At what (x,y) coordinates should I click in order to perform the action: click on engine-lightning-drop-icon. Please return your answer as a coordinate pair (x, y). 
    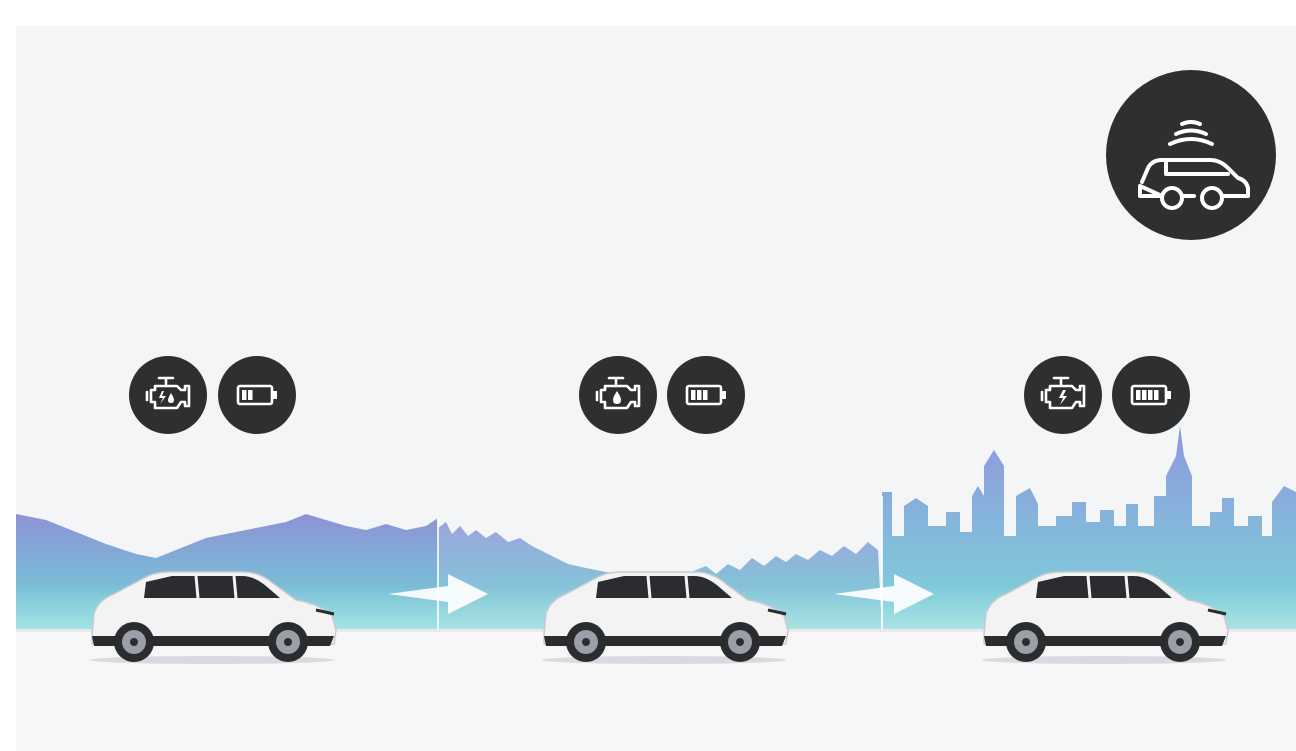
    Looking at the image, I should click on (168, 393).